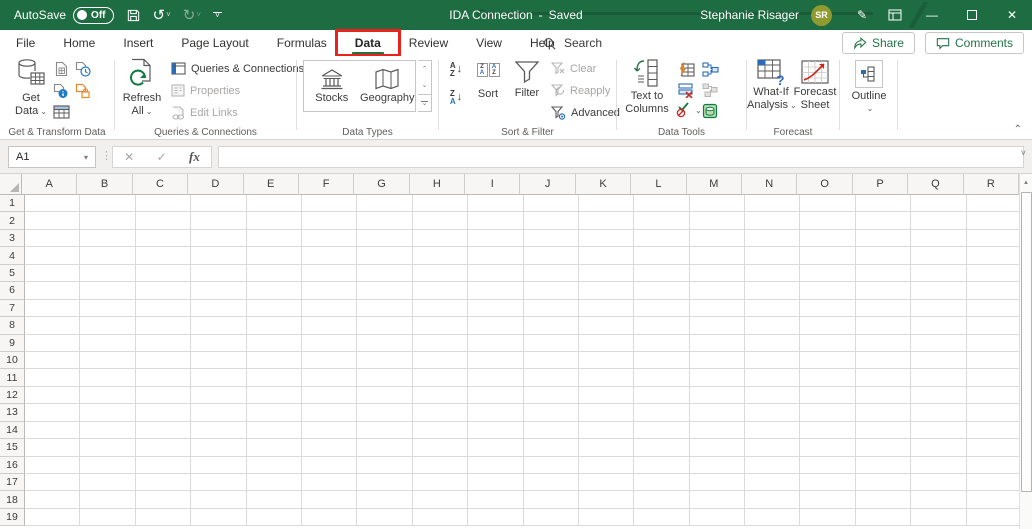  Describe the element at coordinates (53, 273) in the screenshot. I see `cell-A5` at that location.